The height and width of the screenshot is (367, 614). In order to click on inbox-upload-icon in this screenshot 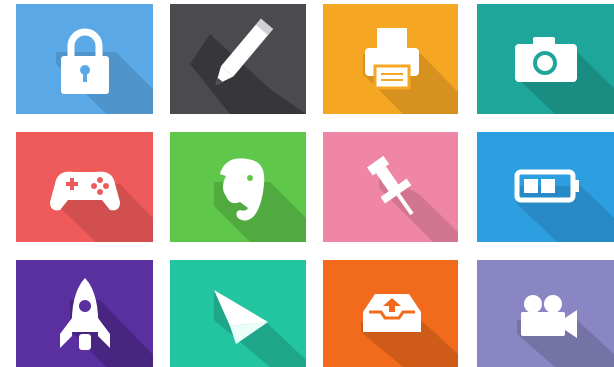, I will do `click(390, 313)`.